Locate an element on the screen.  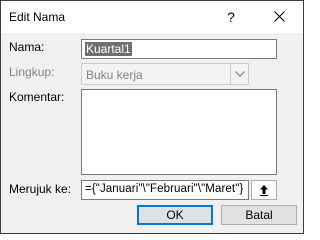
window-title: Edit Nama is located at coordinates (37, 17).